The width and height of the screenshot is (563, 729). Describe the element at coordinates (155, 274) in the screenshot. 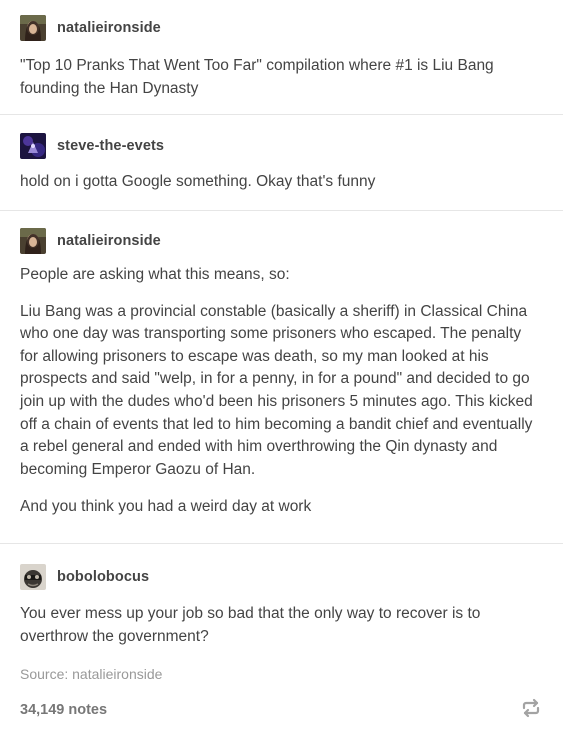

I see `post-text: People are asking what this means, so:` at that location.